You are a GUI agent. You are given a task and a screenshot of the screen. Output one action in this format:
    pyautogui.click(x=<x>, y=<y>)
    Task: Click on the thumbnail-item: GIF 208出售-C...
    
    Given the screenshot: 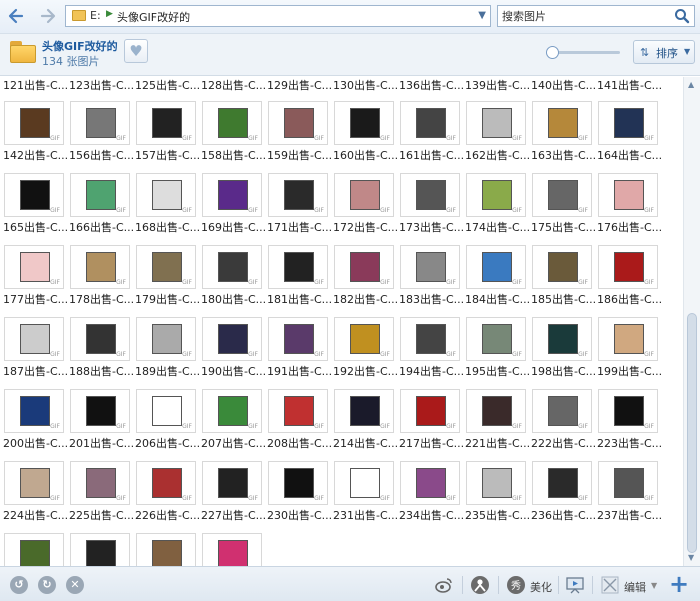 What is the action you would take?
    pyautogui.click(x=300, y=422)
    